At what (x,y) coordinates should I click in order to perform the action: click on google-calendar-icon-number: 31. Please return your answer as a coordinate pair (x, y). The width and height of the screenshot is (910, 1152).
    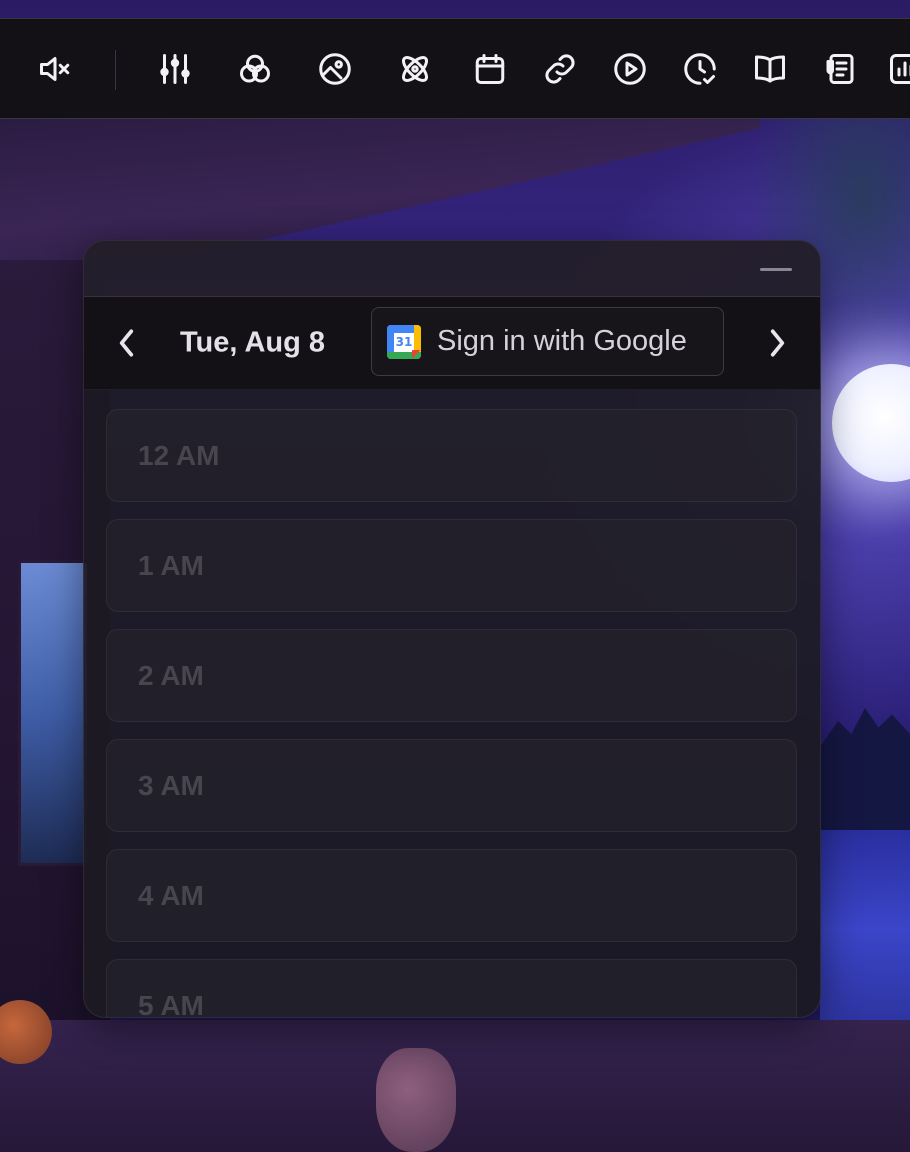
    Looking at the image, I should click on (404, 342).